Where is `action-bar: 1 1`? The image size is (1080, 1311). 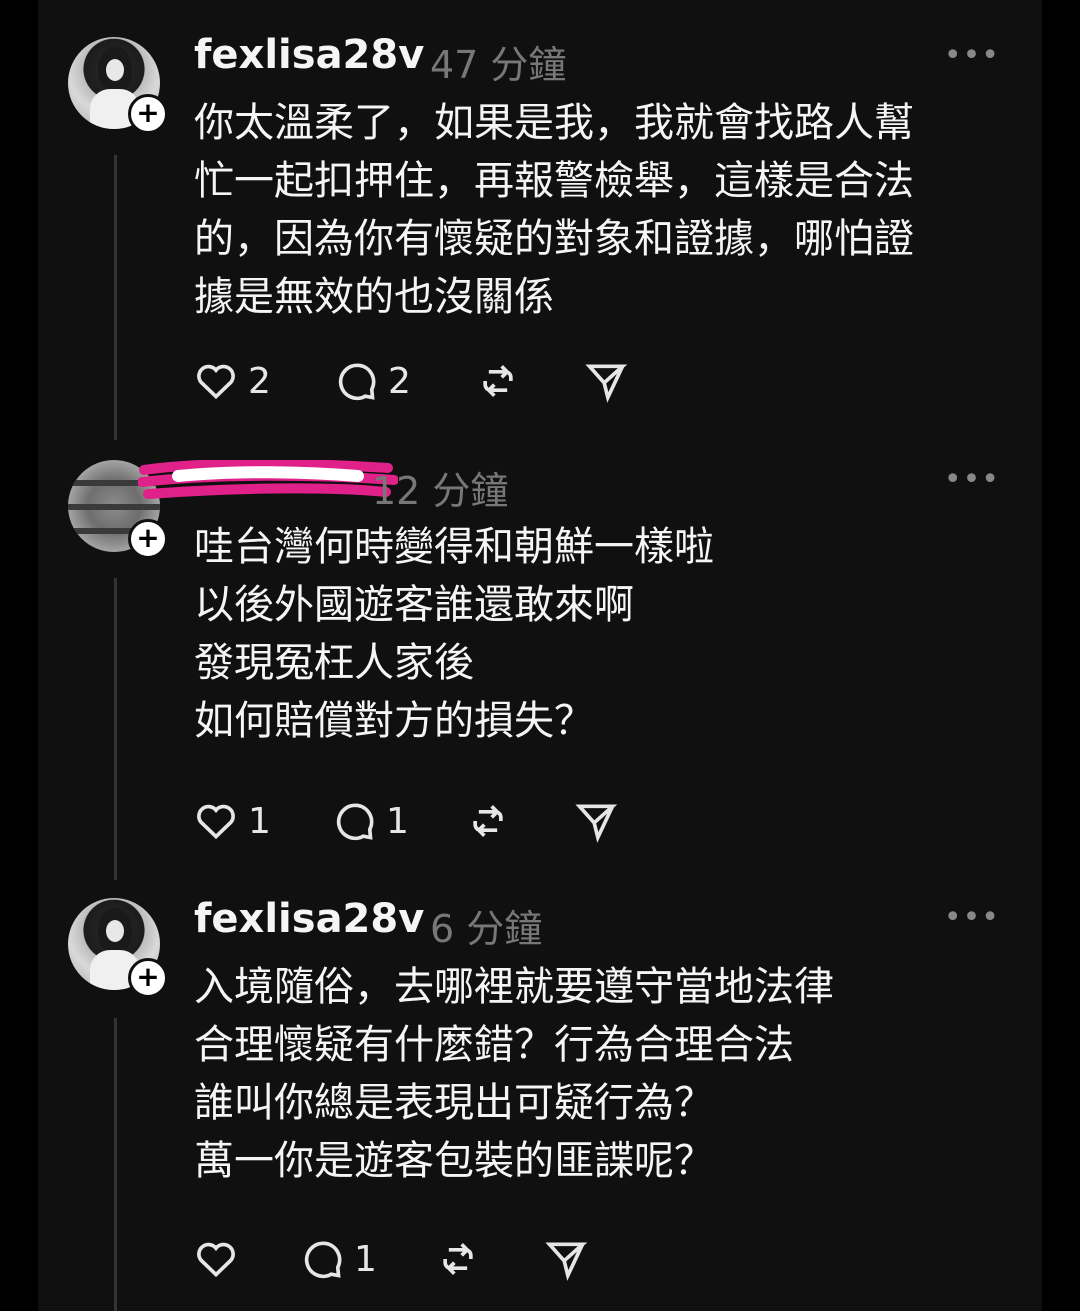 action-bar: 1 1 is located at coordinates (444, 821).